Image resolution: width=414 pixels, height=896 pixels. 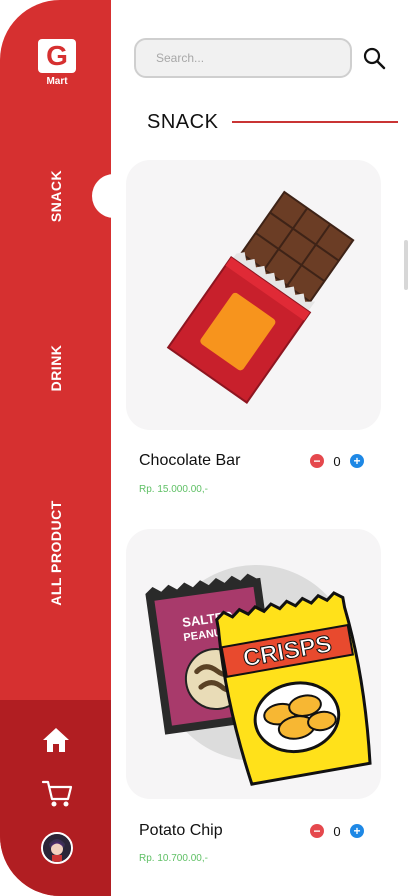 What do you see at coordinates (258, 675) in the screenshot?
I see `crisps-and-peanuts-illustration: SALTED PEANUTS CRISPS` at bounding box center [258, 675].